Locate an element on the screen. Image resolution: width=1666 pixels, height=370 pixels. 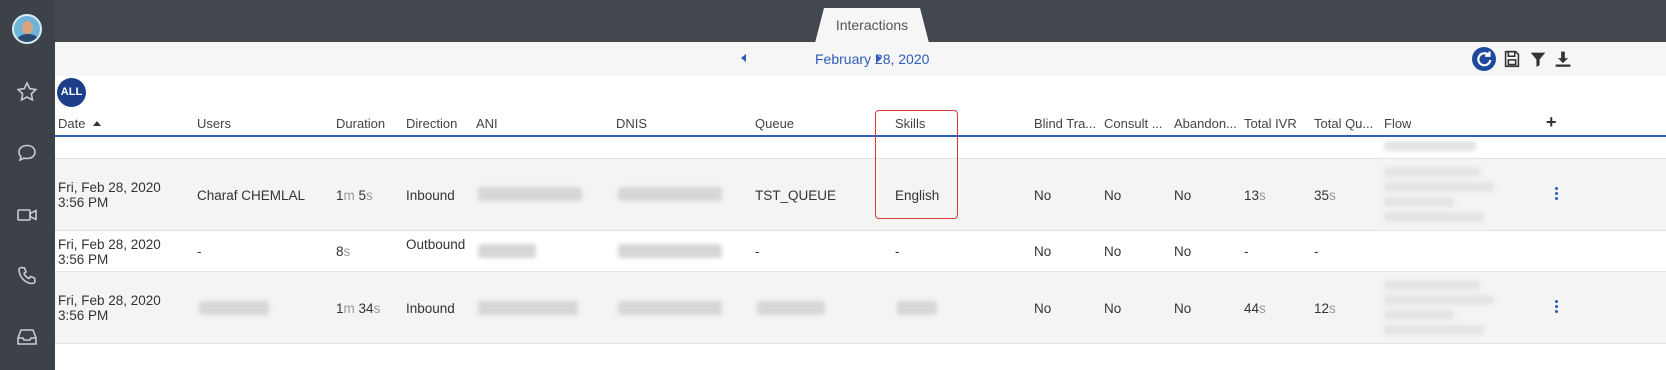
cell-total-ivr: 44s is located at coordinates (1255, 308).